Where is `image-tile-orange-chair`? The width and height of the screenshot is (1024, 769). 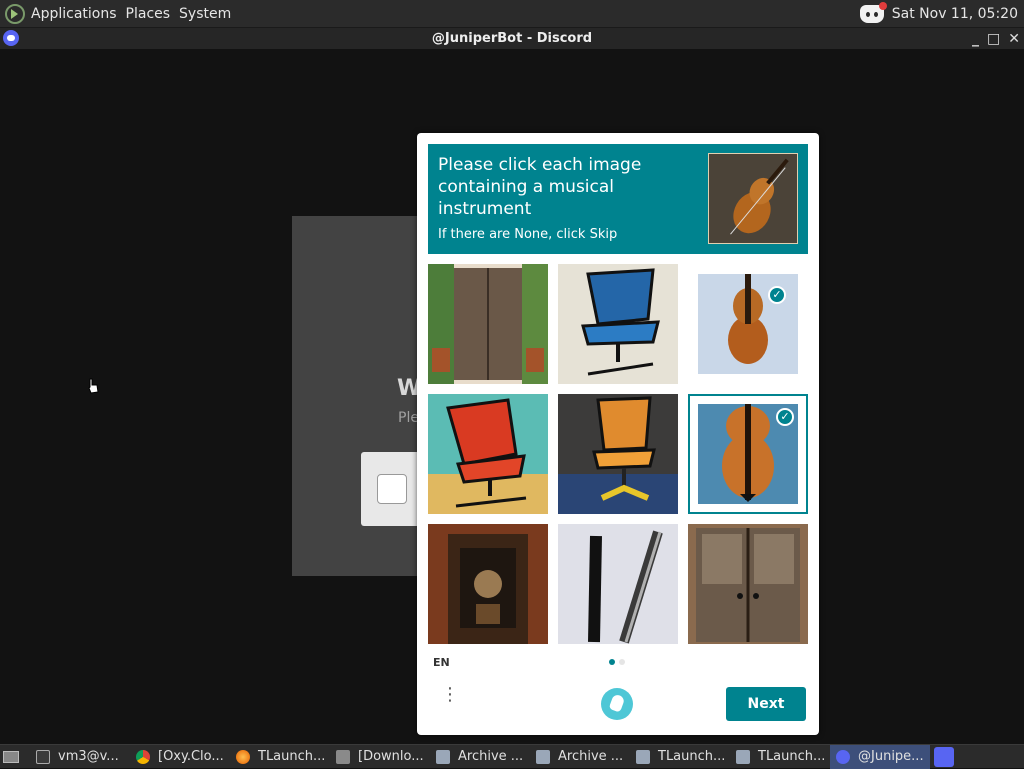
image-tile-orange-chair is located at coordinates (618, 454).